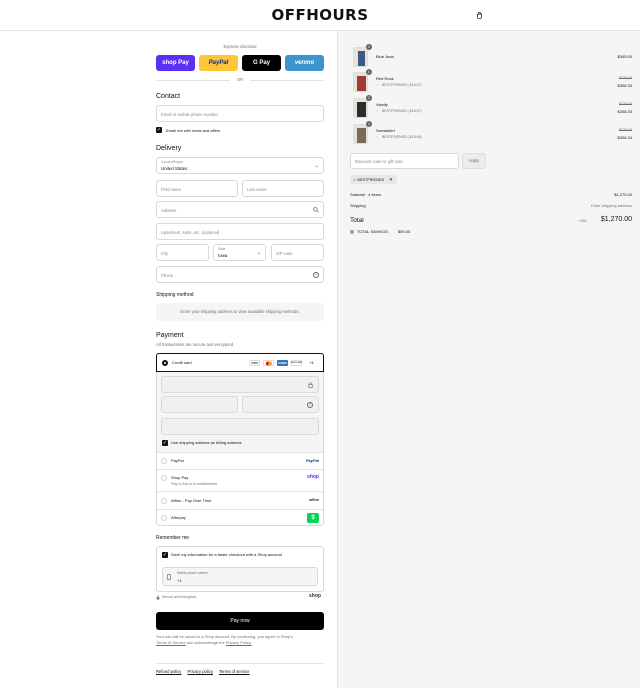 Image resolution: width=640 pixels, height=688 pixels. I want to click on paypal-logo-icon: PayPal, so click(312, 460).